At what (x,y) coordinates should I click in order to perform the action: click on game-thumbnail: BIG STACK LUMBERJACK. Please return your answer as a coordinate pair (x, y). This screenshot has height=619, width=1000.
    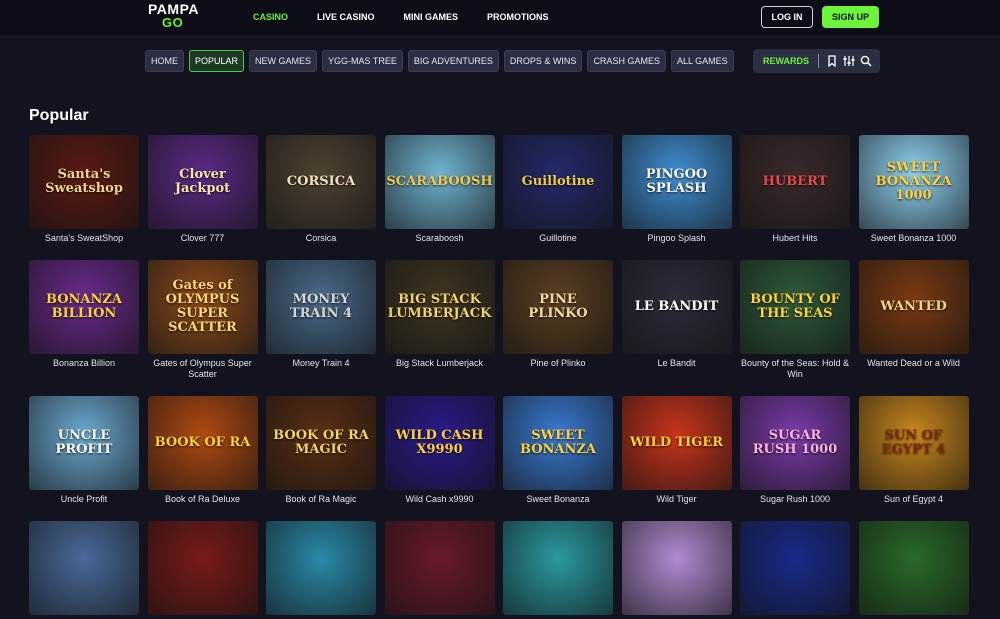
    Looking at the image, I should click on (439, 307).